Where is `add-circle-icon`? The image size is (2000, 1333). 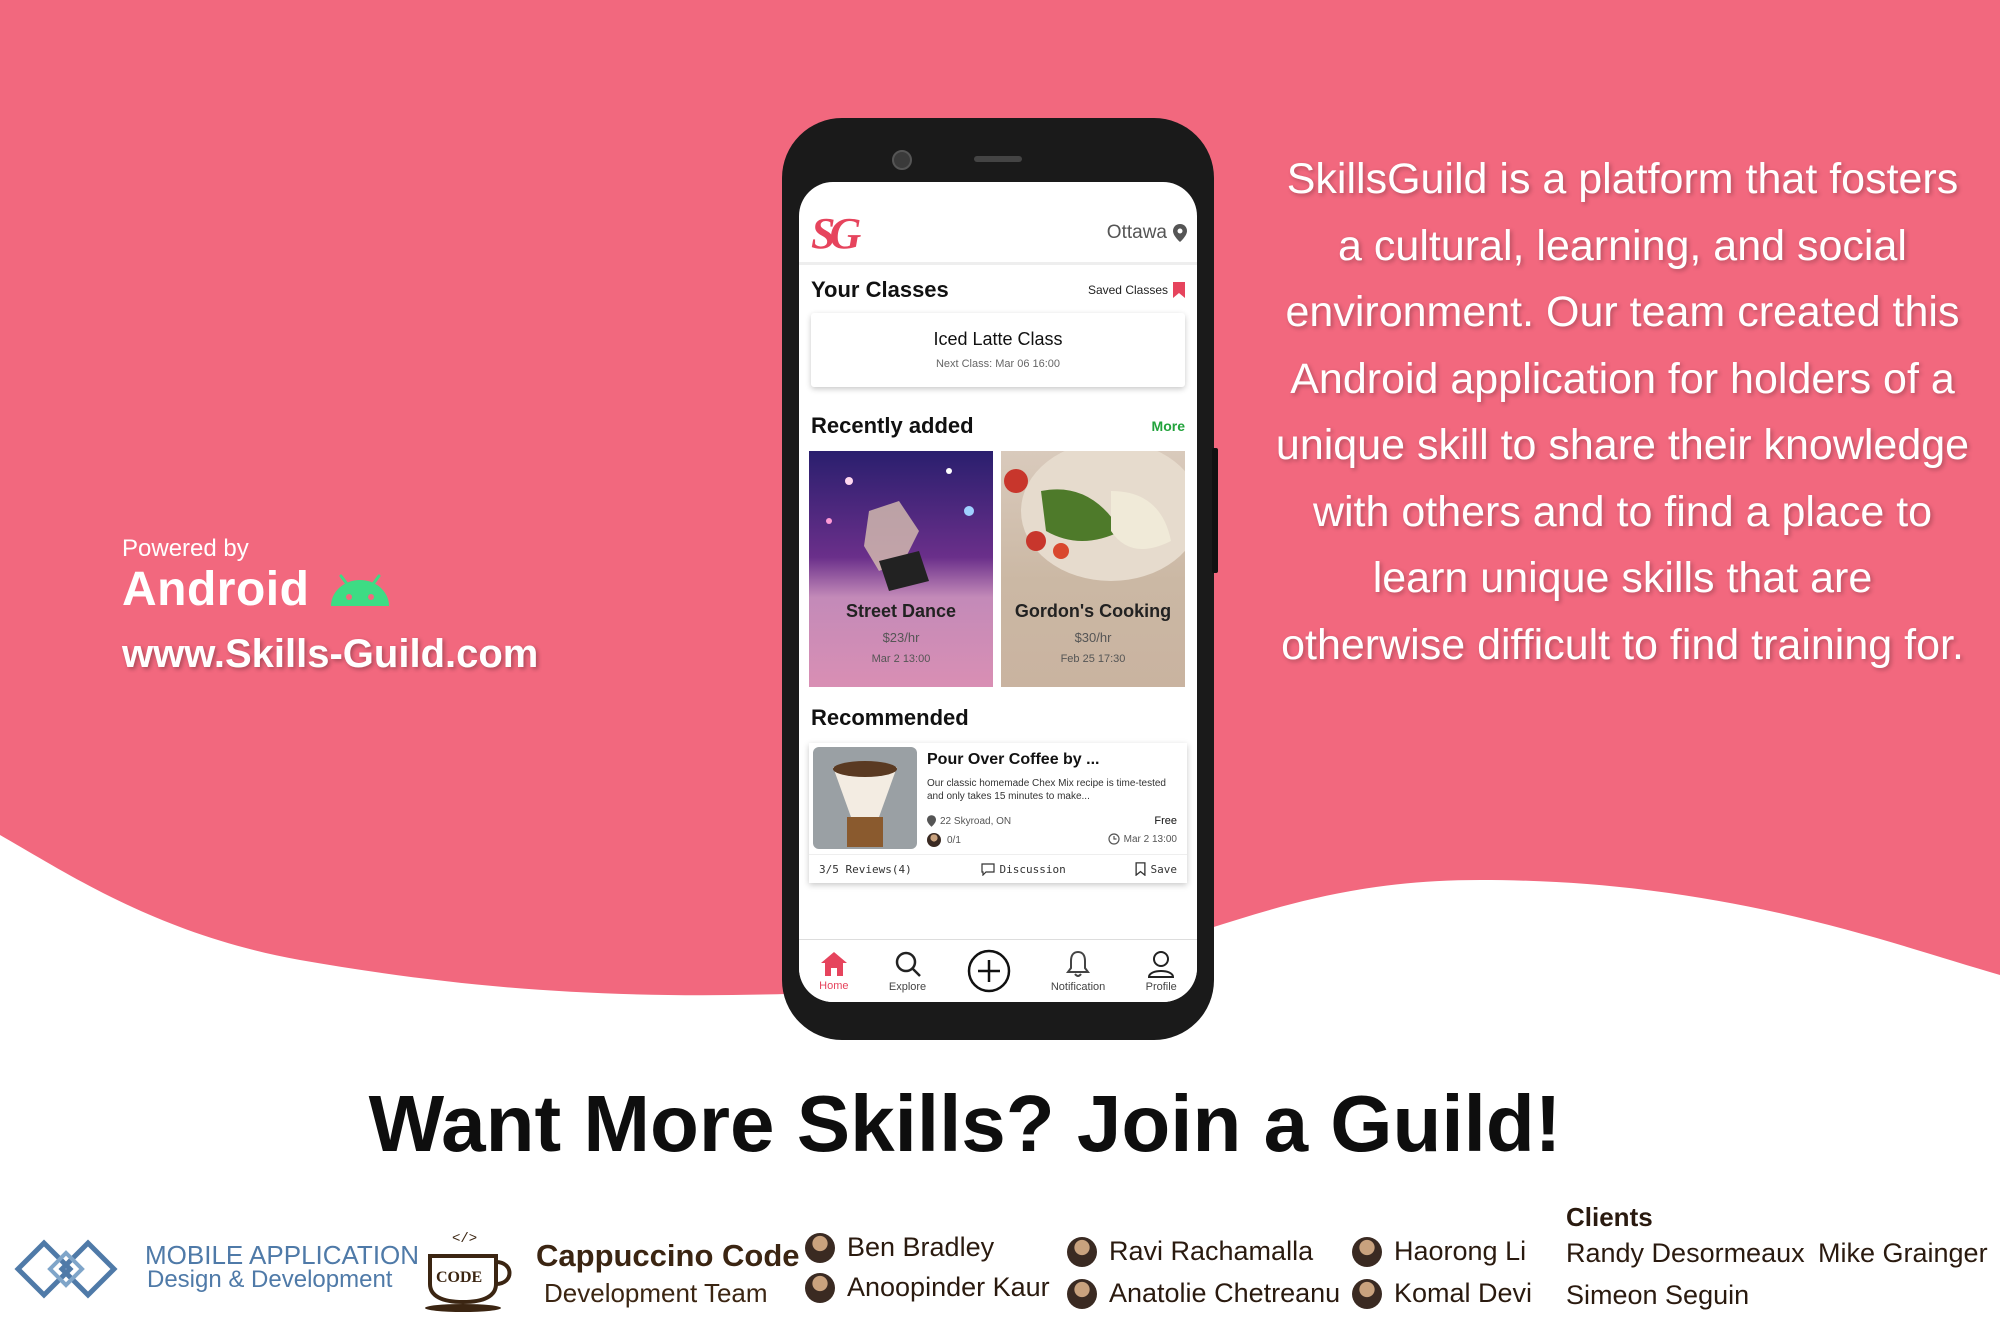
add-circle-icon is located at coordinates (988, 971).